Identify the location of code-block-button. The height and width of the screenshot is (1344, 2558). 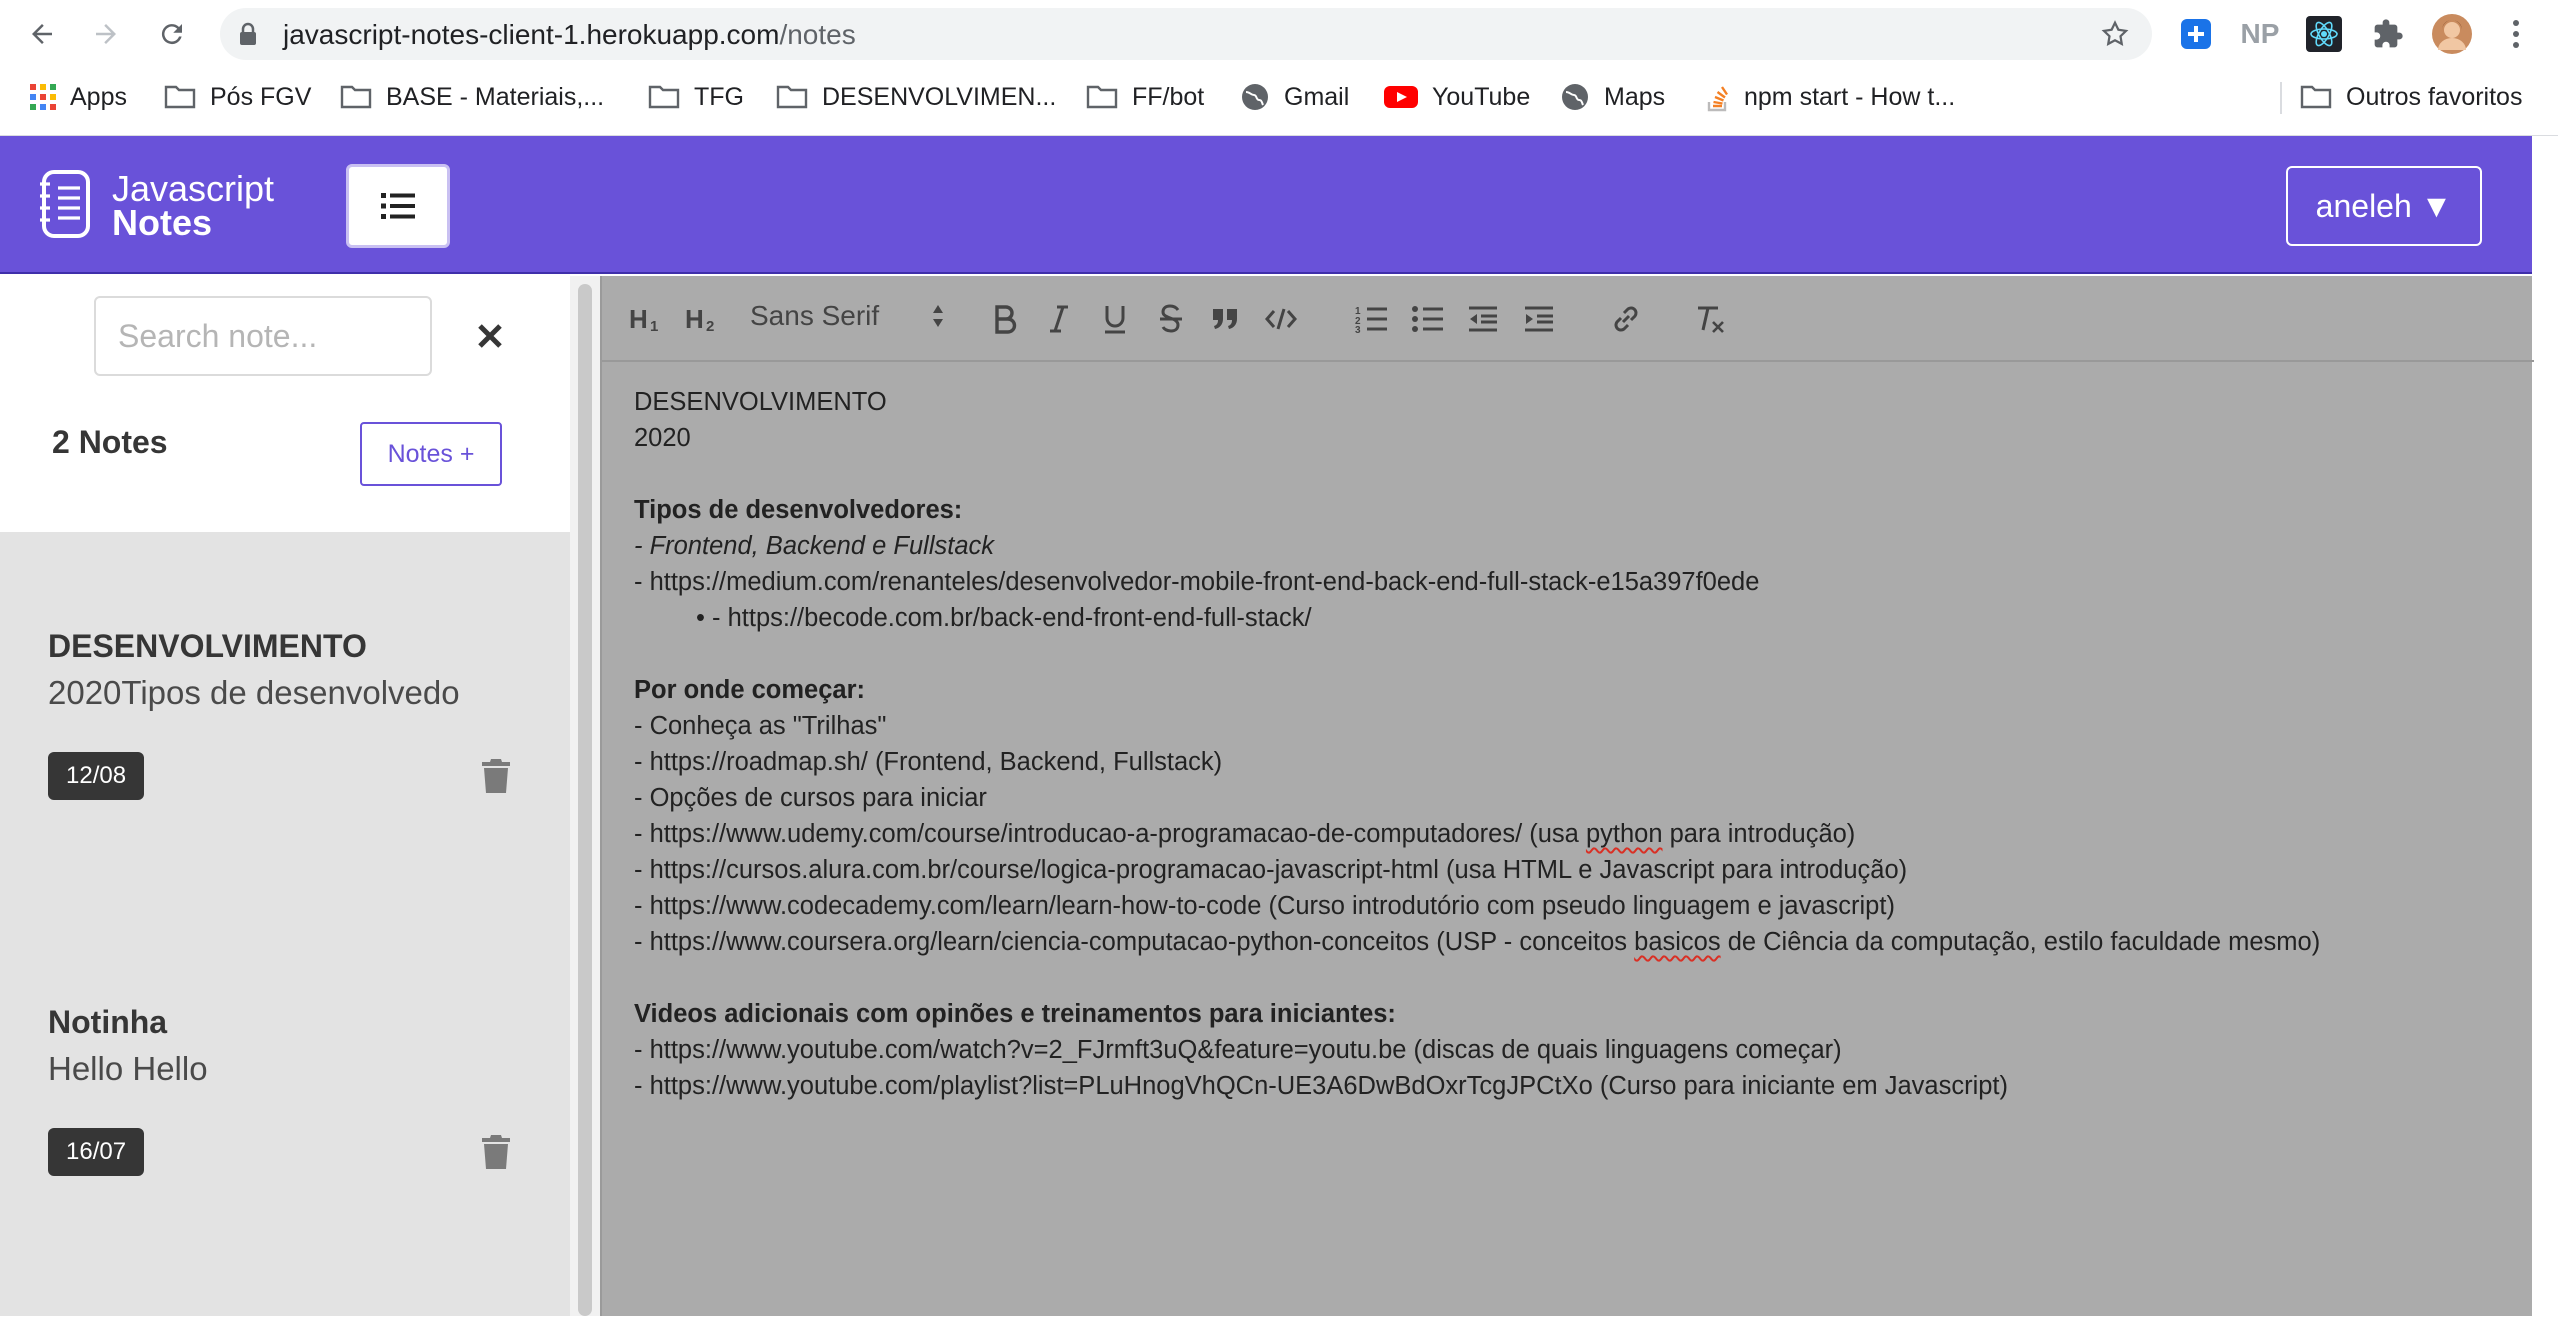
(1281, 319).